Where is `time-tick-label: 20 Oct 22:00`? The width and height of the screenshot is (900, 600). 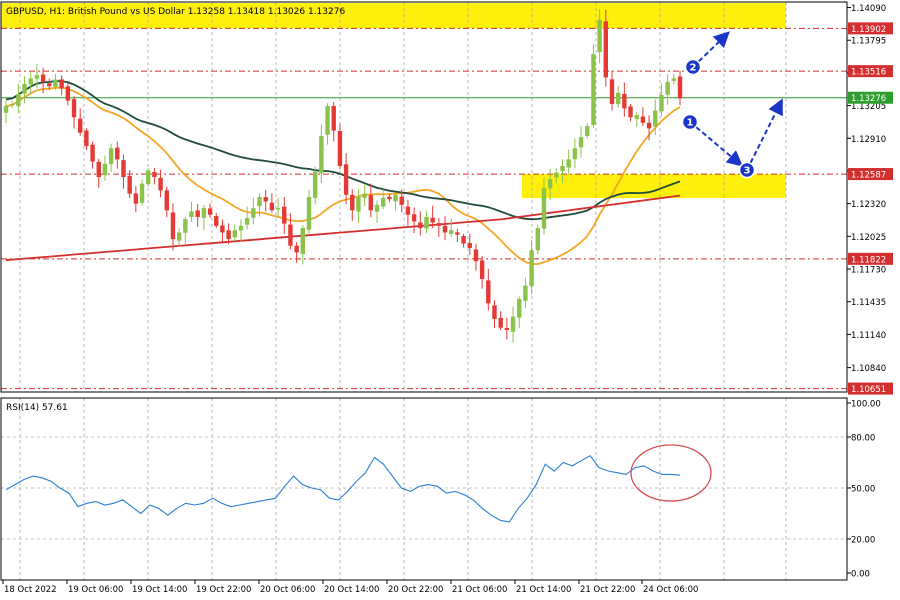 time-tick-label: 20 Oct 22:00 is located at coordinates (415, 590).